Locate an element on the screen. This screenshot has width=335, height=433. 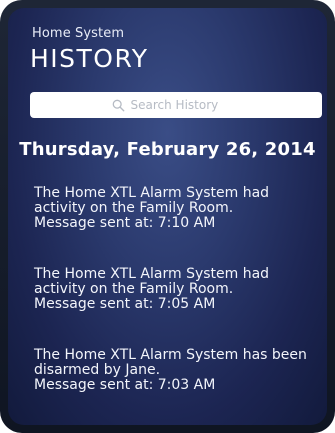
history-timestamp: Message sent at: 7:10 AM is located at coordinates (125, 223).